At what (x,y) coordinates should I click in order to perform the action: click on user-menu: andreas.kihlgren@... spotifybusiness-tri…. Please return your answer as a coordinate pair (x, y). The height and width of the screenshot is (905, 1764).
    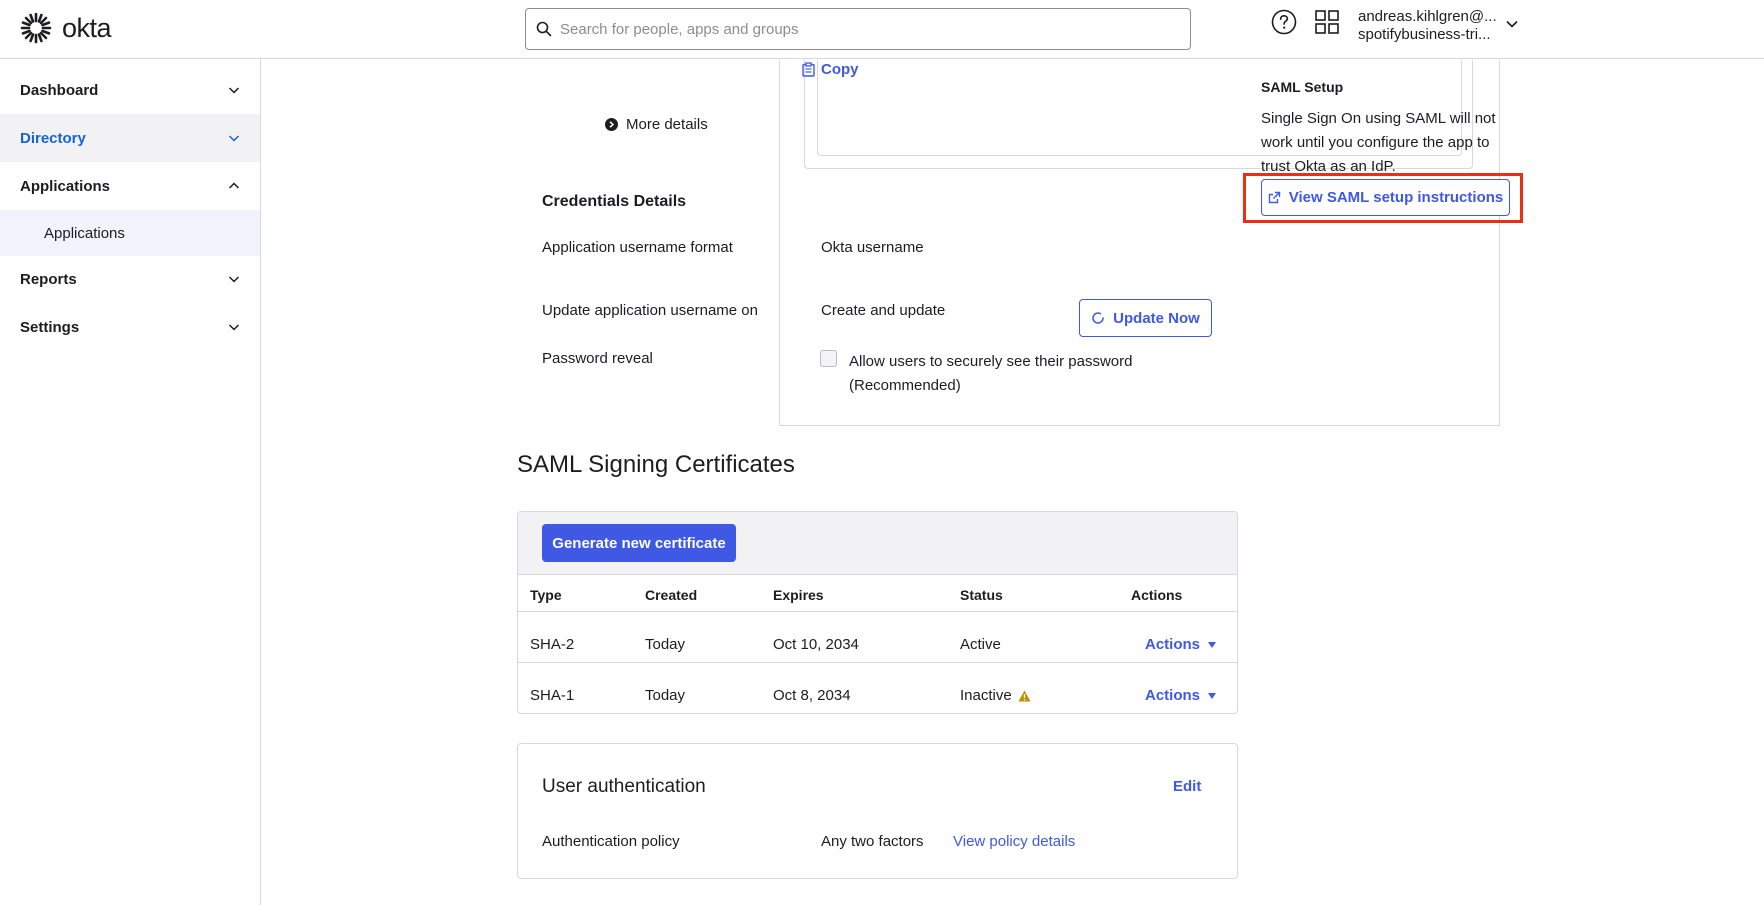
    Looking at the image, I should click on (1427, 26).